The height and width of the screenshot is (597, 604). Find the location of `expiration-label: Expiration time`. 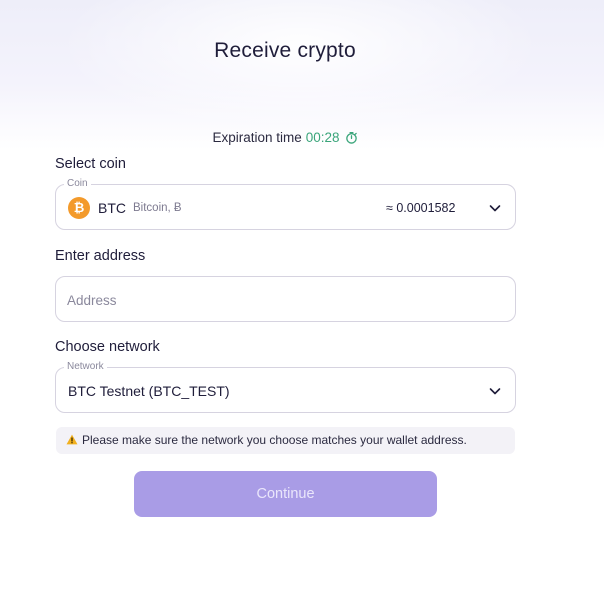

expiration-label: Expiration time is located at coordinates (257, 137).